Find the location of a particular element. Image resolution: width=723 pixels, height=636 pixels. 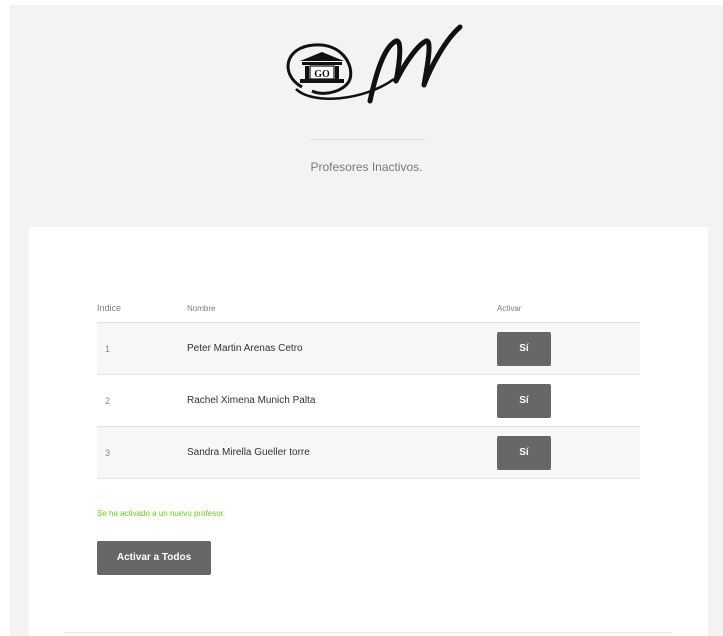

page-subtitle: Profesores Inactivos. is located at coordinates (366, 167).